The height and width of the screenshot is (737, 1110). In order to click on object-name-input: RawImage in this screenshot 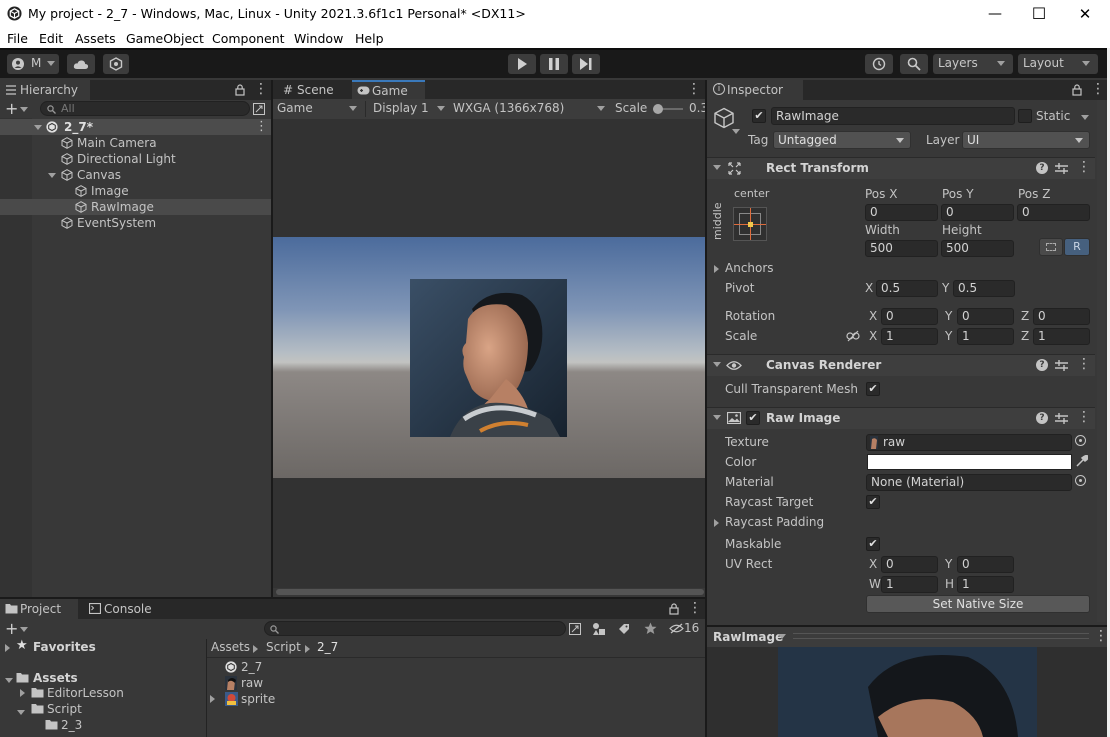, I will do `click(893, 116)`.